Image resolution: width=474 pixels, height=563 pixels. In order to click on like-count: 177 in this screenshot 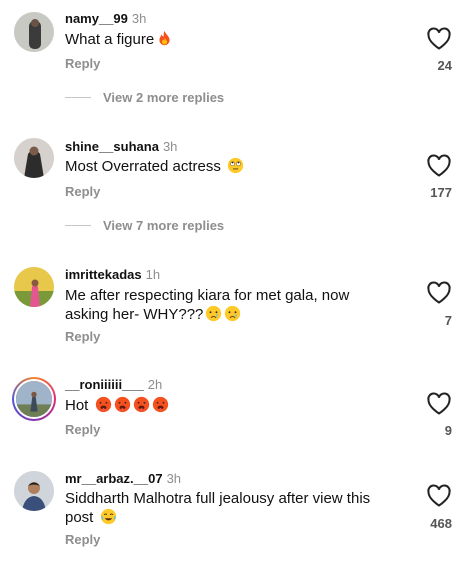, I will do `click(441, 192)`.